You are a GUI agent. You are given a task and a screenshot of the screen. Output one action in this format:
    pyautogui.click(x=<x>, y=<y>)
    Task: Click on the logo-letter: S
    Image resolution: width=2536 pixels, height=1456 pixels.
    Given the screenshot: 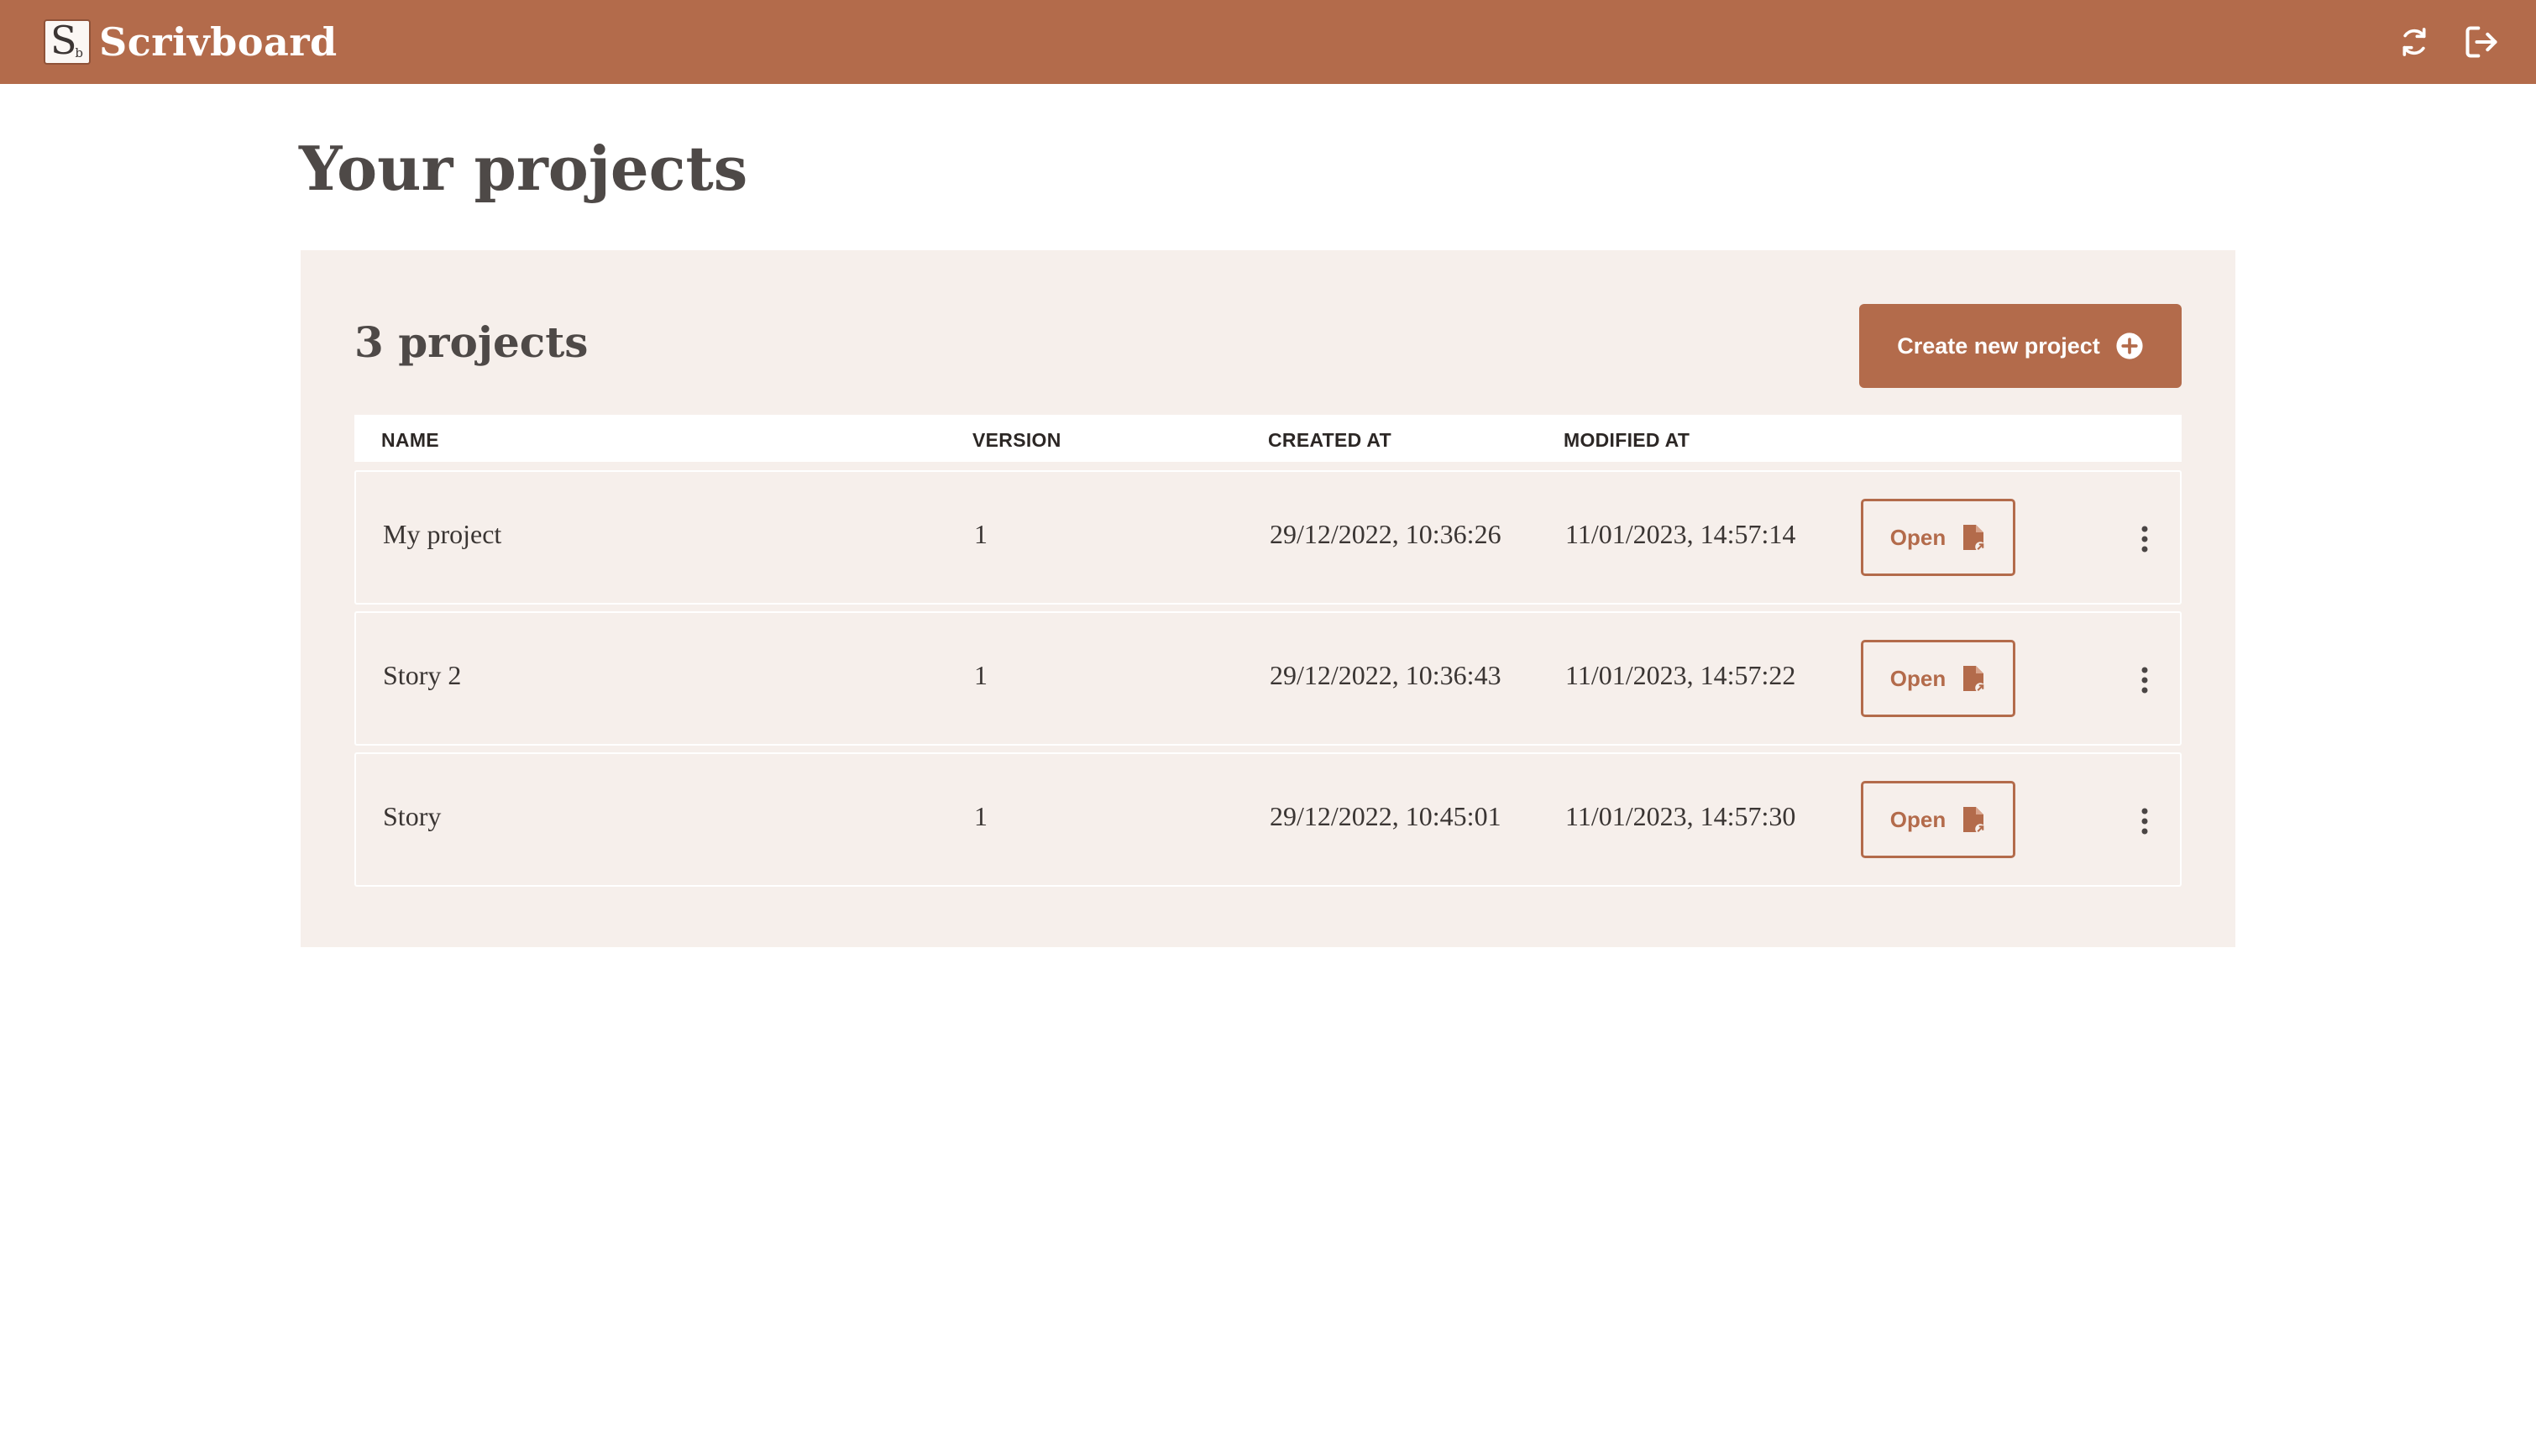 What is the action you would take?
    pyautogui.click(x=63, y=40)
    